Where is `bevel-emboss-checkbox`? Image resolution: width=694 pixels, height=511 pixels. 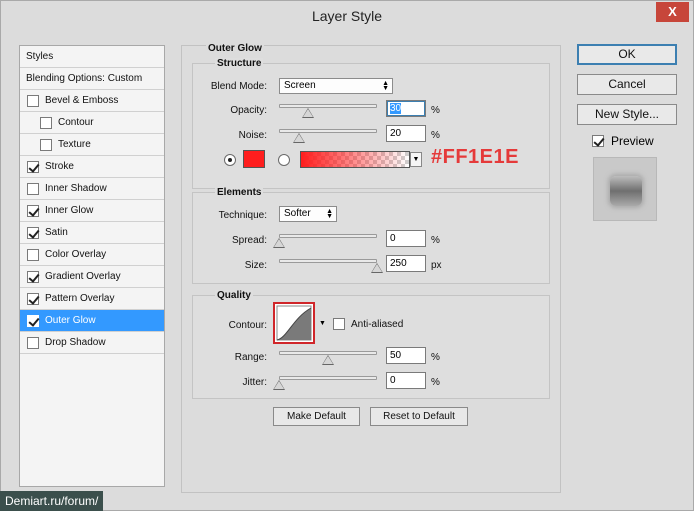
bevel-emboss-checkbox is located at coordinates (33, 101).